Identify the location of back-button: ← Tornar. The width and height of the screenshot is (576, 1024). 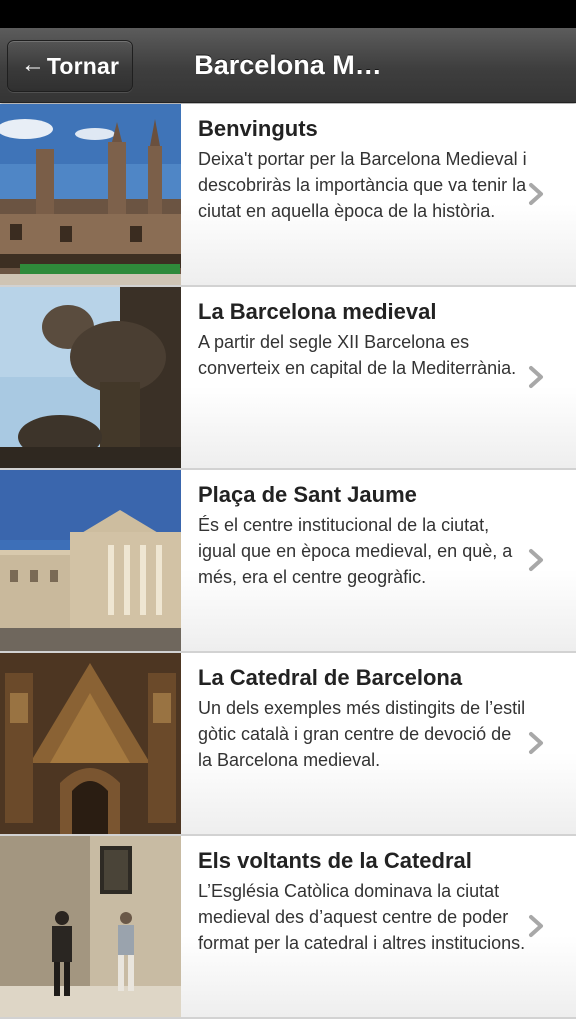
(70, 66).